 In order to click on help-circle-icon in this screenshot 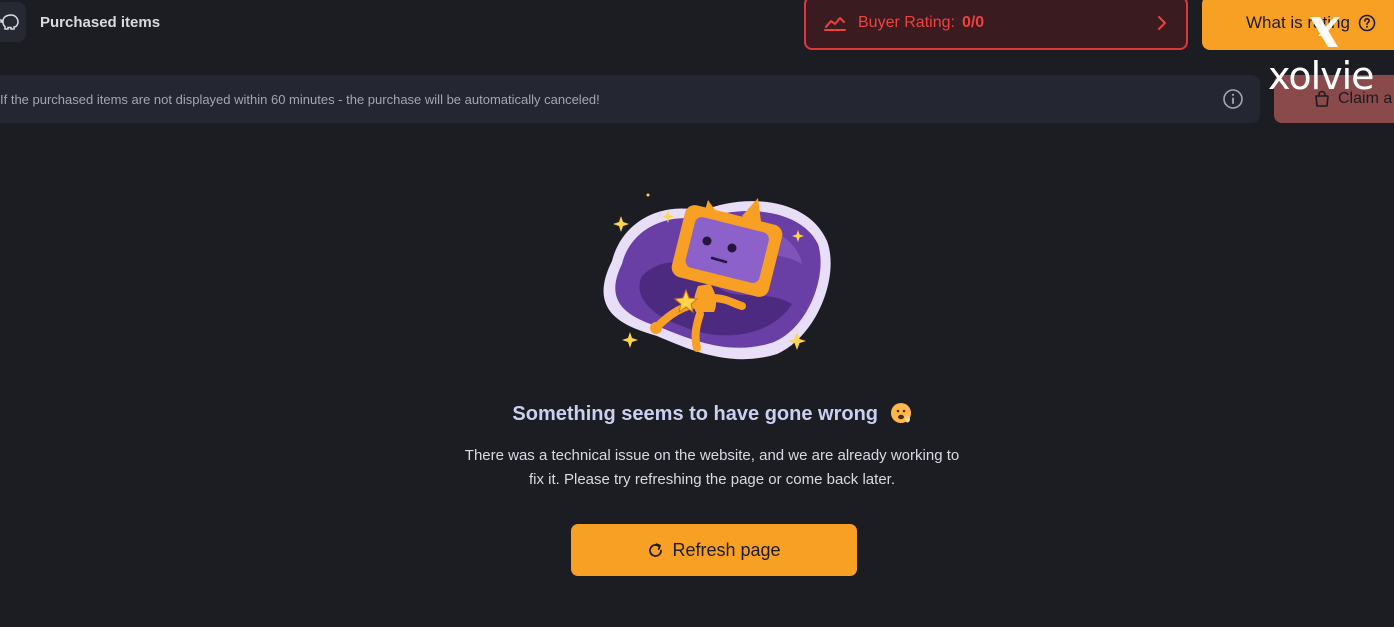, I will do `click(1367, 23)`.